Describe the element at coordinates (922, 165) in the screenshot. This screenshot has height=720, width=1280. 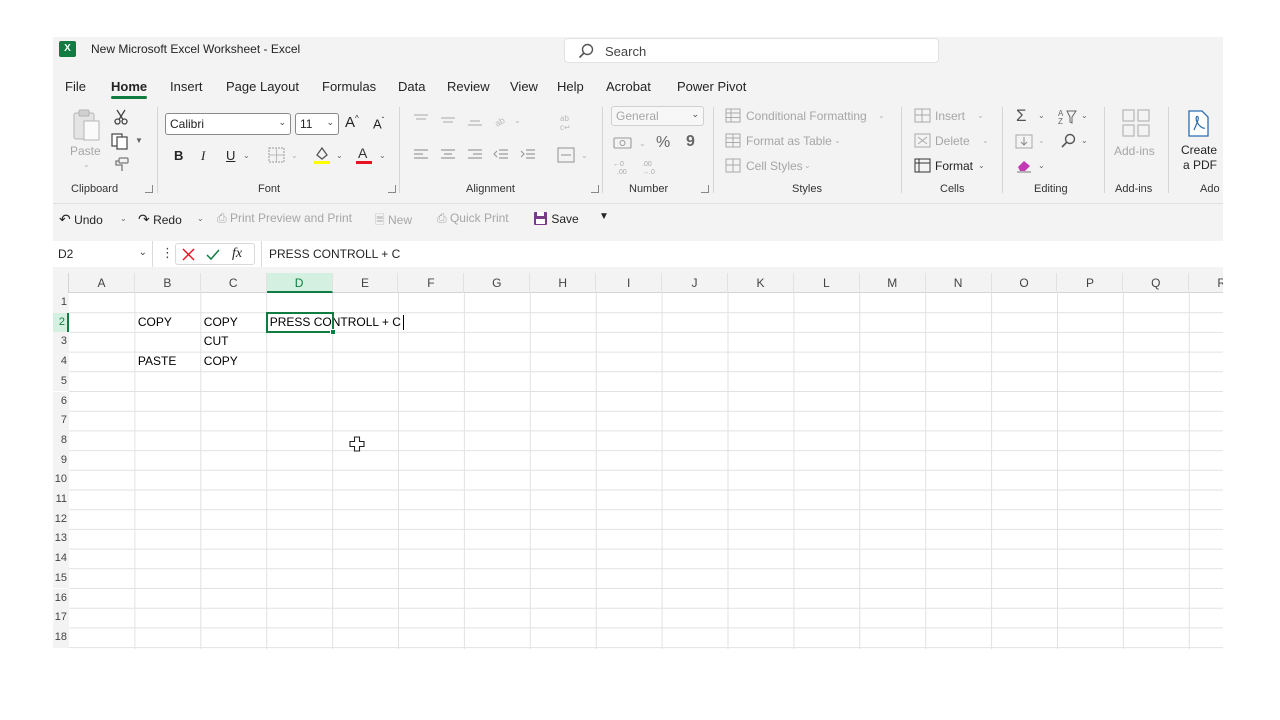
I see `format-cells-icon` at that location.